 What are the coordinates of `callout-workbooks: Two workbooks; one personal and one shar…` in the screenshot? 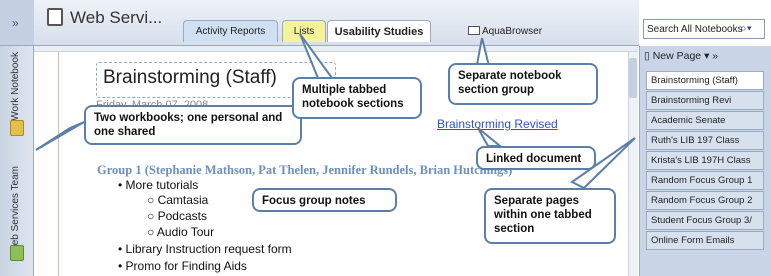 It's located at (193, 125).